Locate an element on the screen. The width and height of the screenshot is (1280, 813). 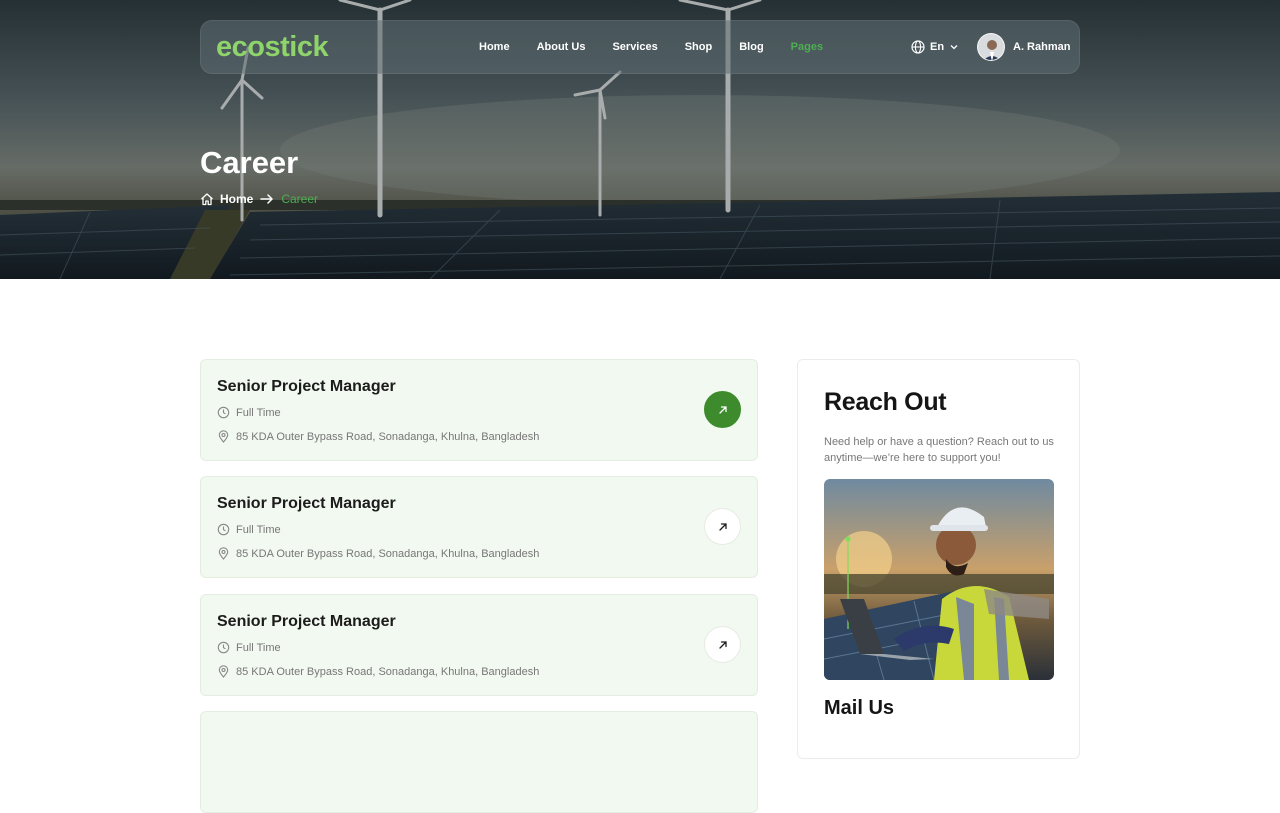
job-card-partial is located at coordinates (479, 762).